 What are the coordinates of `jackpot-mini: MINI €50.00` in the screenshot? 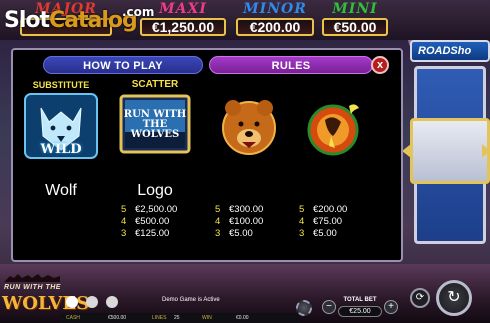 It's located at (355, 20).